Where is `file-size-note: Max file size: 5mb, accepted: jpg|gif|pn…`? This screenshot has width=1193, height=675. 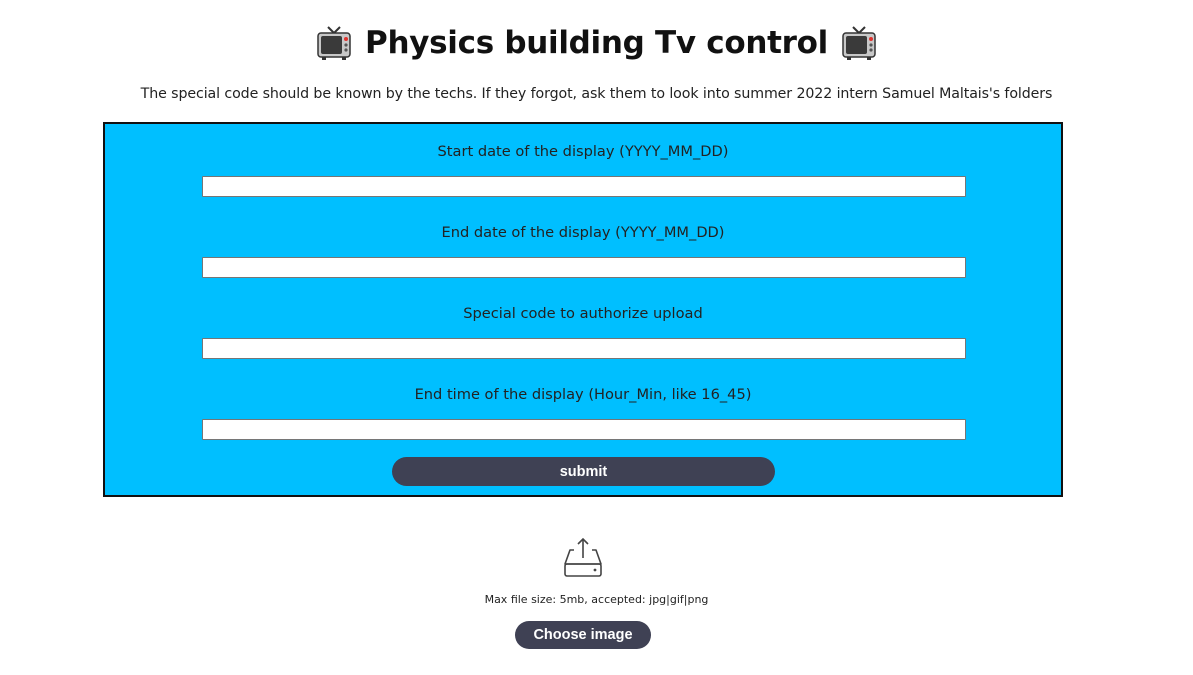
file-size-note: Max file size: 5mb, accepted: jpg|gif|pn… is located at coordinates (596, 599).